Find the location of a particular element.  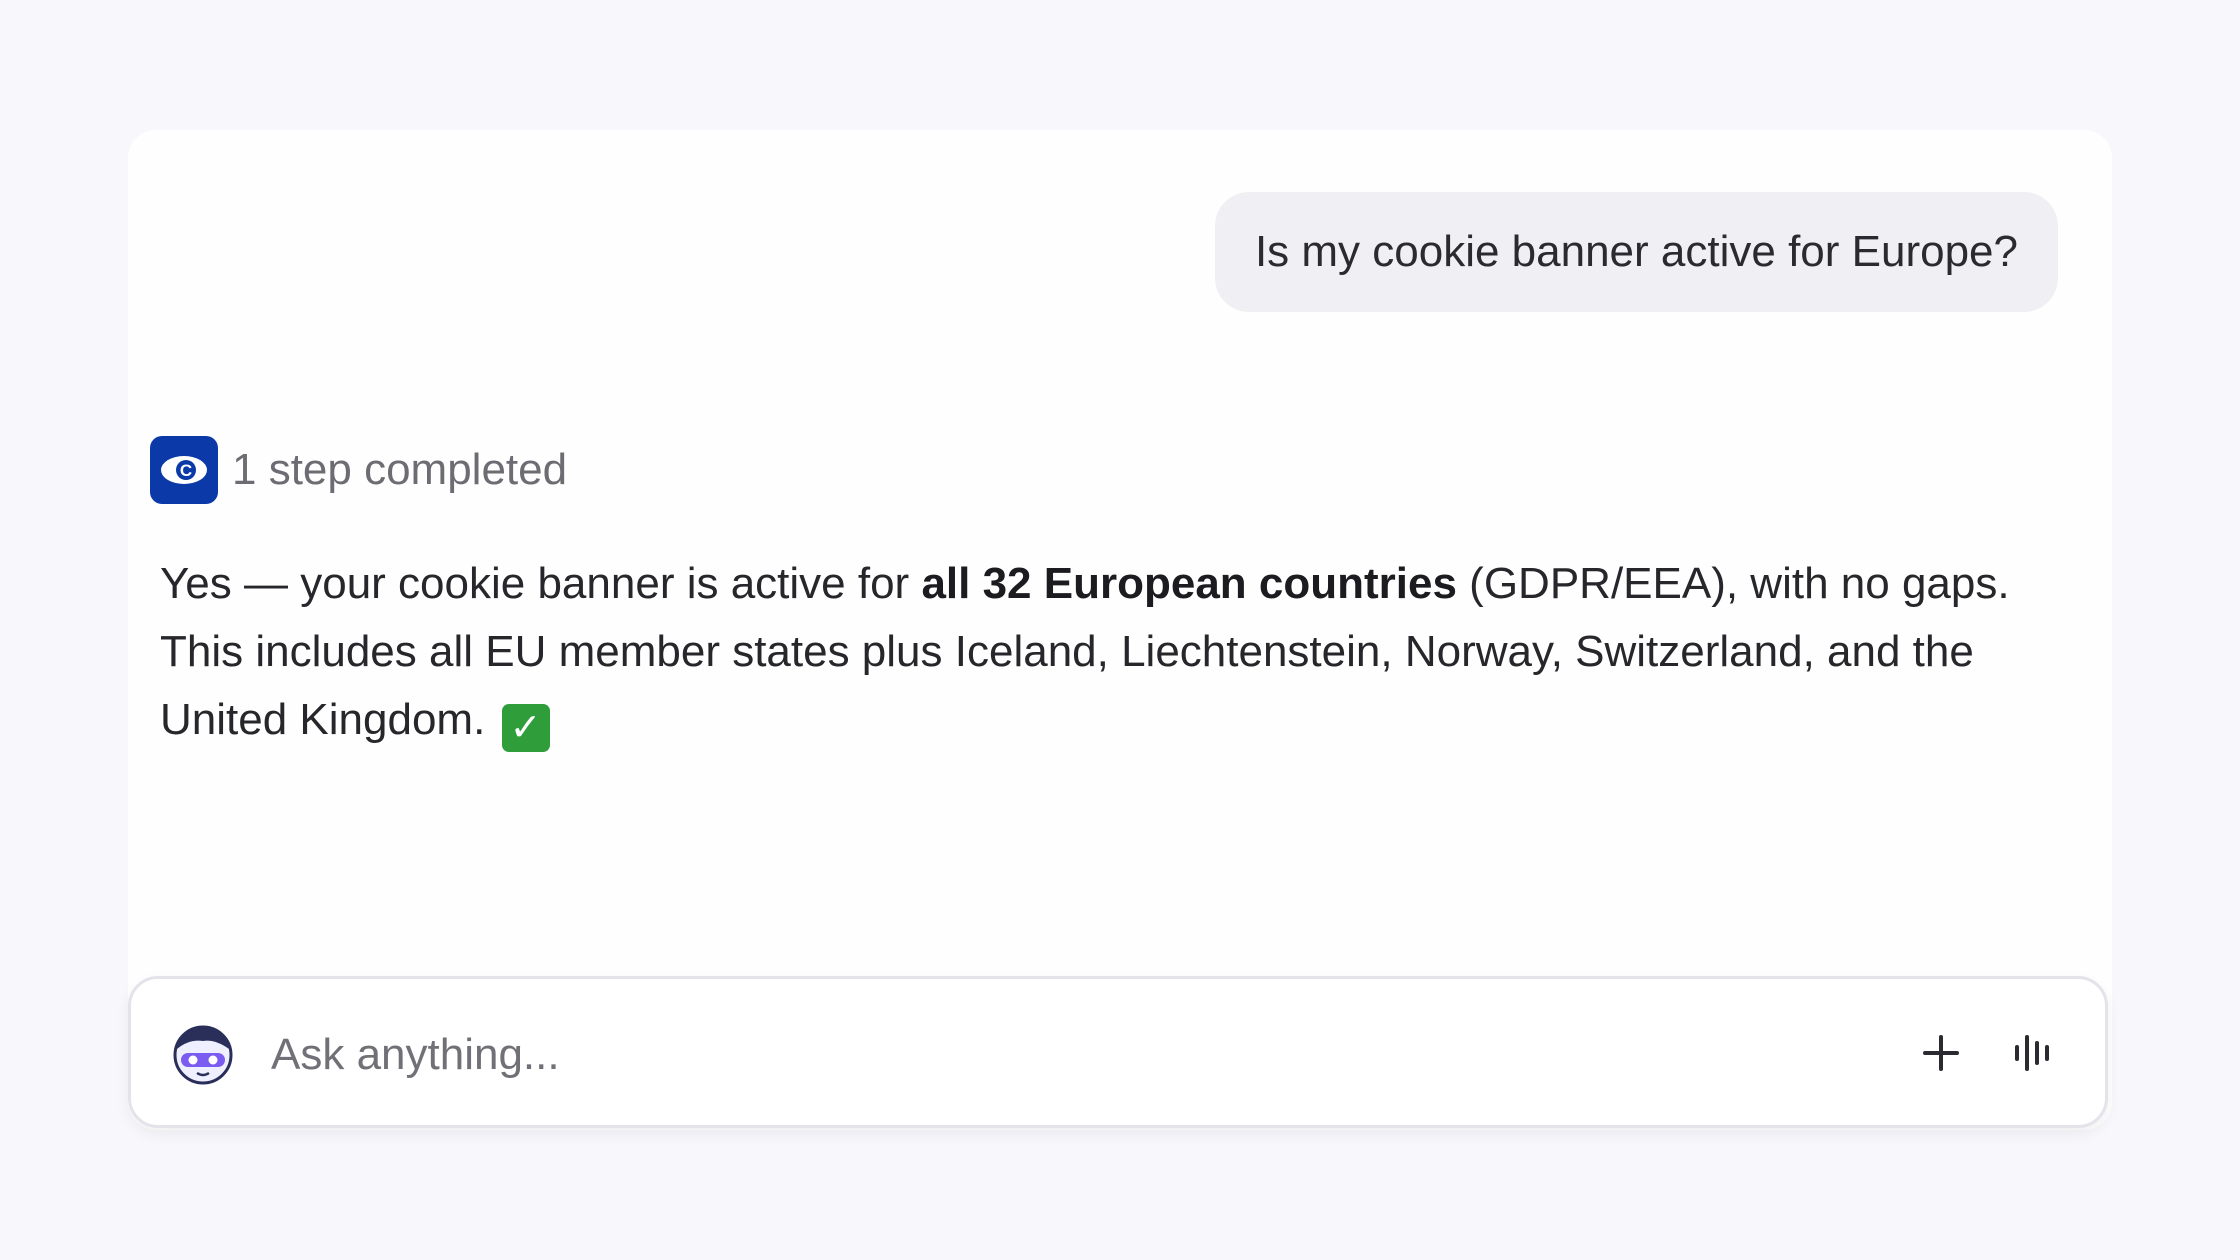

message-composer is located at coordinates (1118, 1052).